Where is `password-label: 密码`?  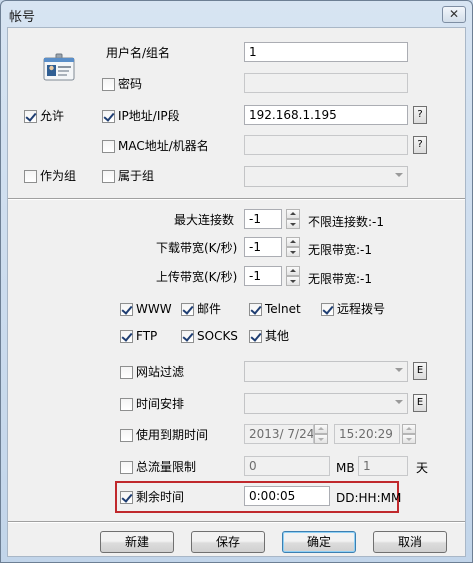 password-label: 密码 is located at coordinates (130, 84).